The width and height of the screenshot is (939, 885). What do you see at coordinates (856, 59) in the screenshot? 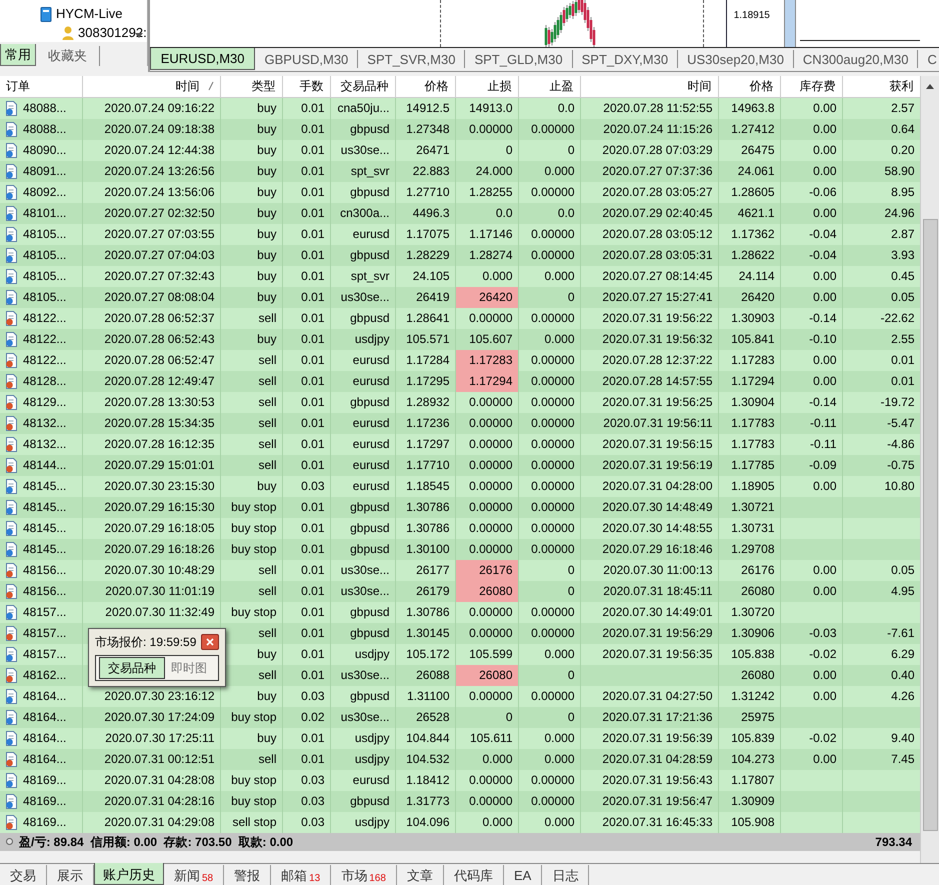
I see `chart-tab: CN300aug20,M30` at bounding box center [856, 59].